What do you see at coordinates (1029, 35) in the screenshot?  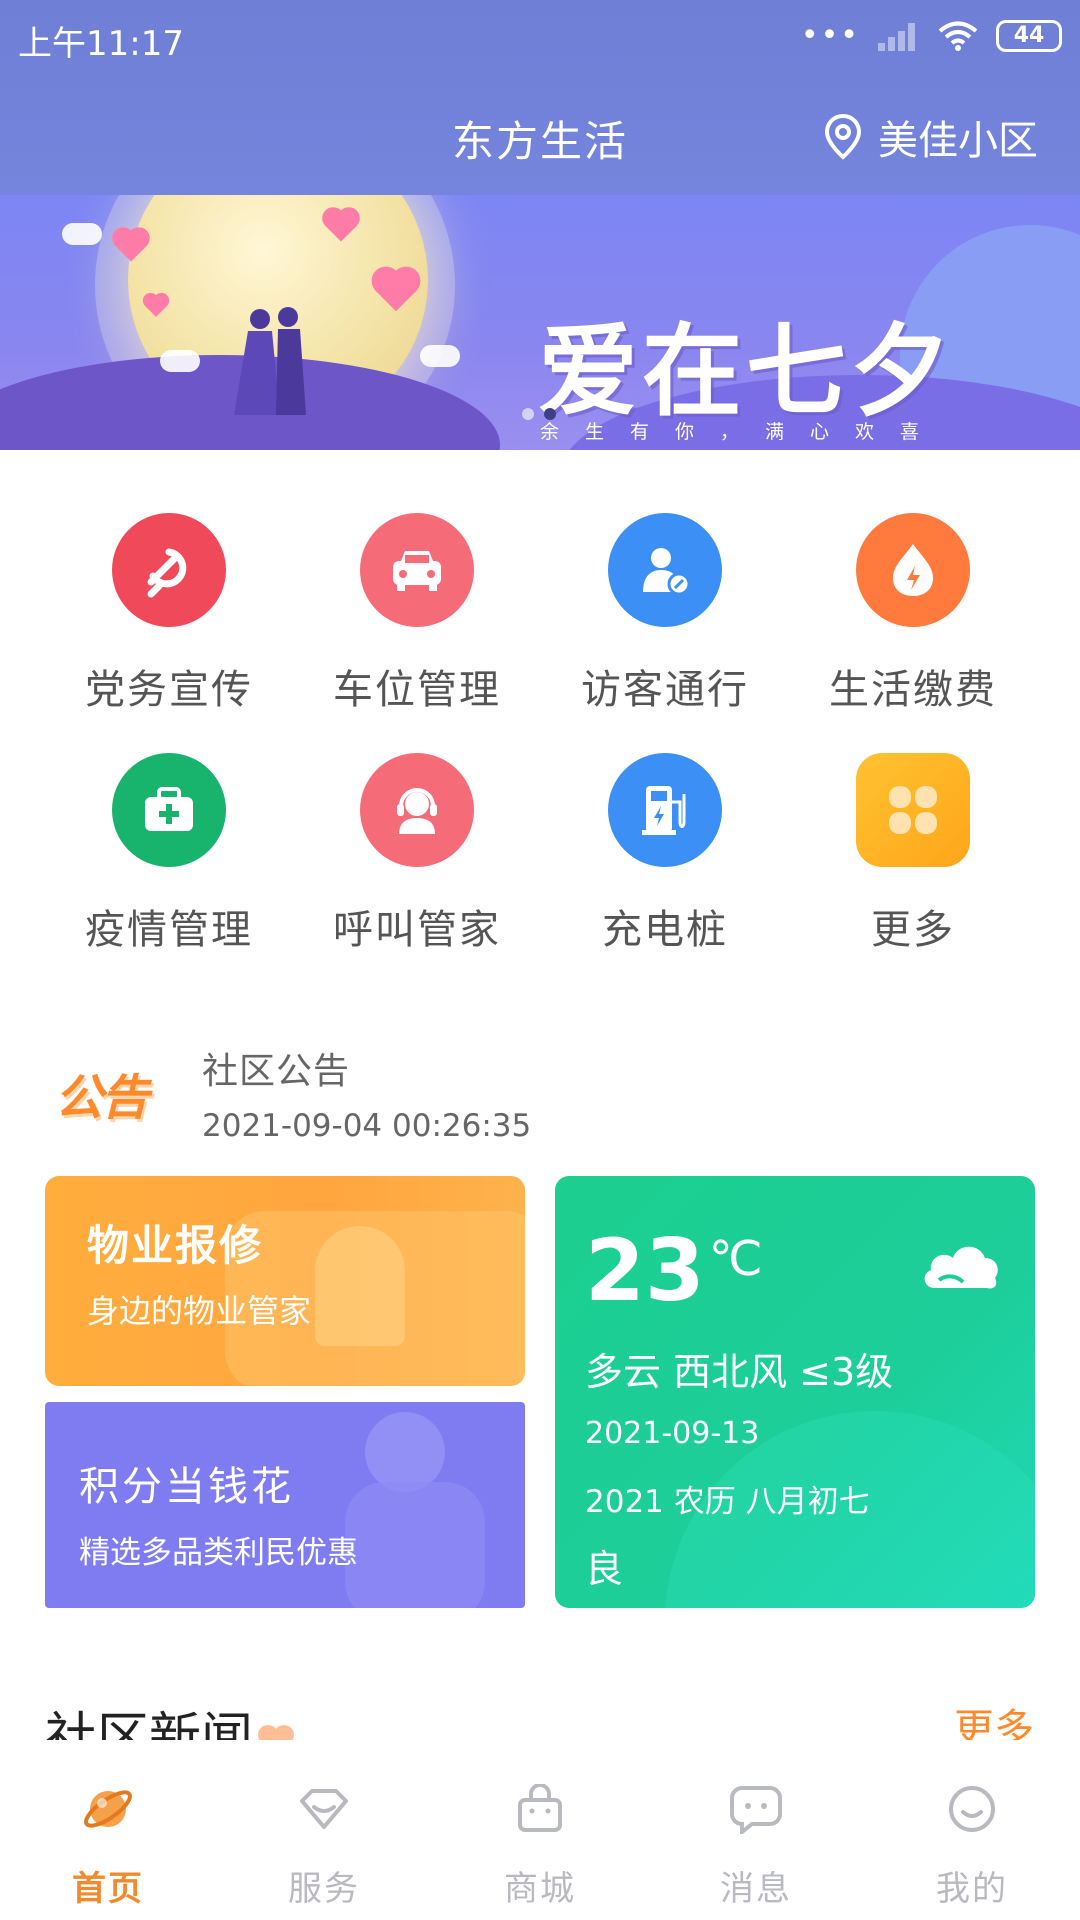 I see `battery-icon: 44` at bounding box center [1029, 35].